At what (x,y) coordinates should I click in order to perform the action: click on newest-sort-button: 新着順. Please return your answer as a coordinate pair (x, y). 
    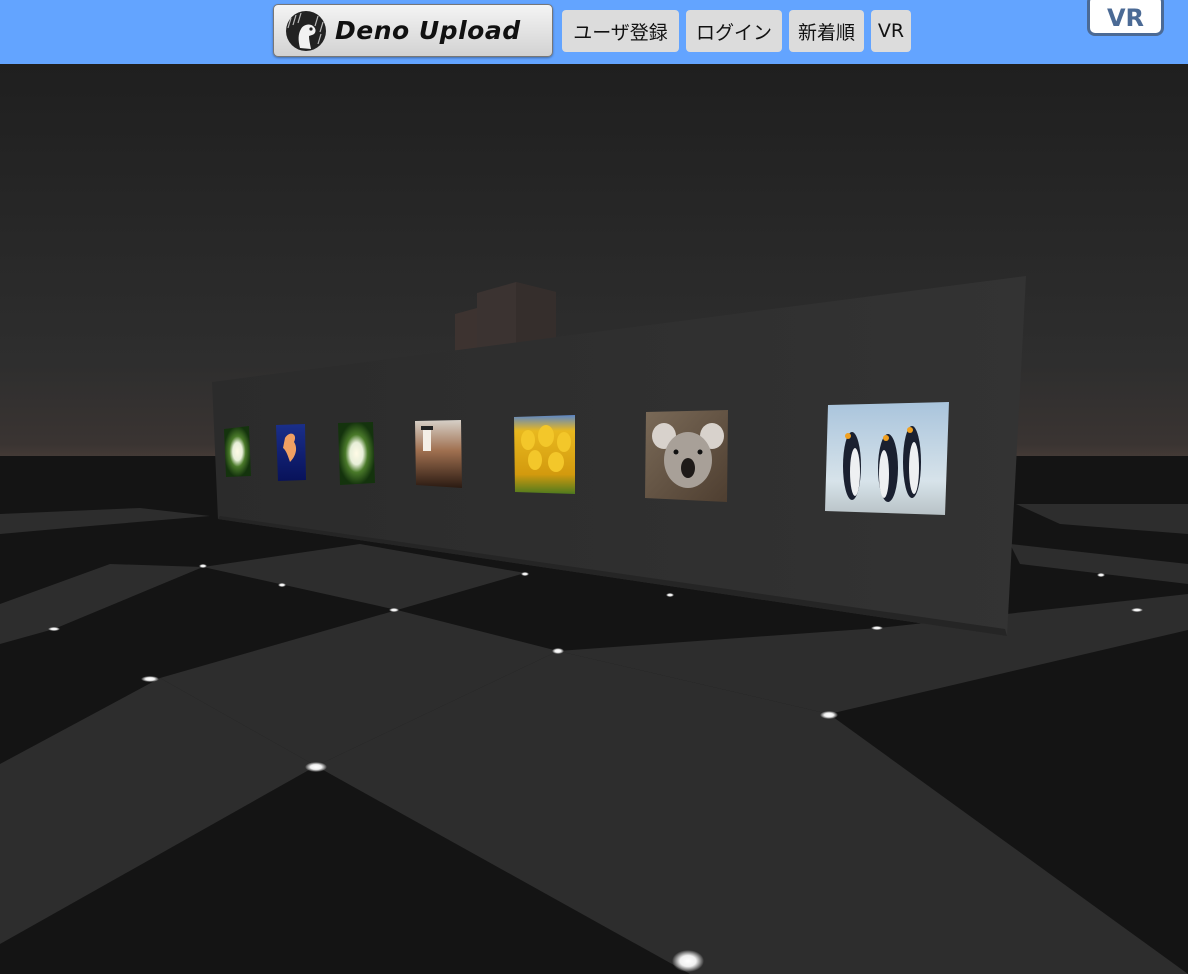
    Looking at the image, I should click on (826, 31).